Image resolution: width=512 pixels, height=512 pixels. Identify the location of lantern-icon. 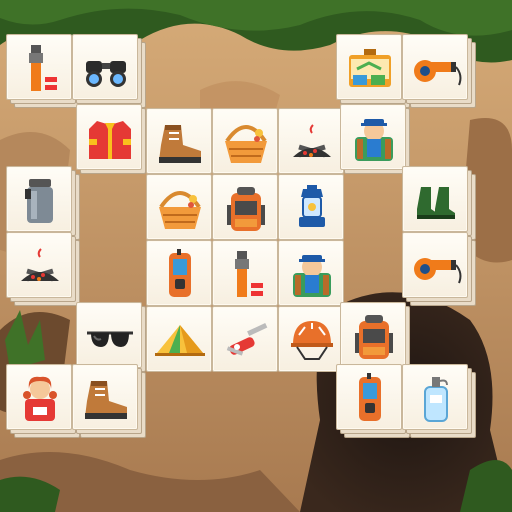
(312, 206).